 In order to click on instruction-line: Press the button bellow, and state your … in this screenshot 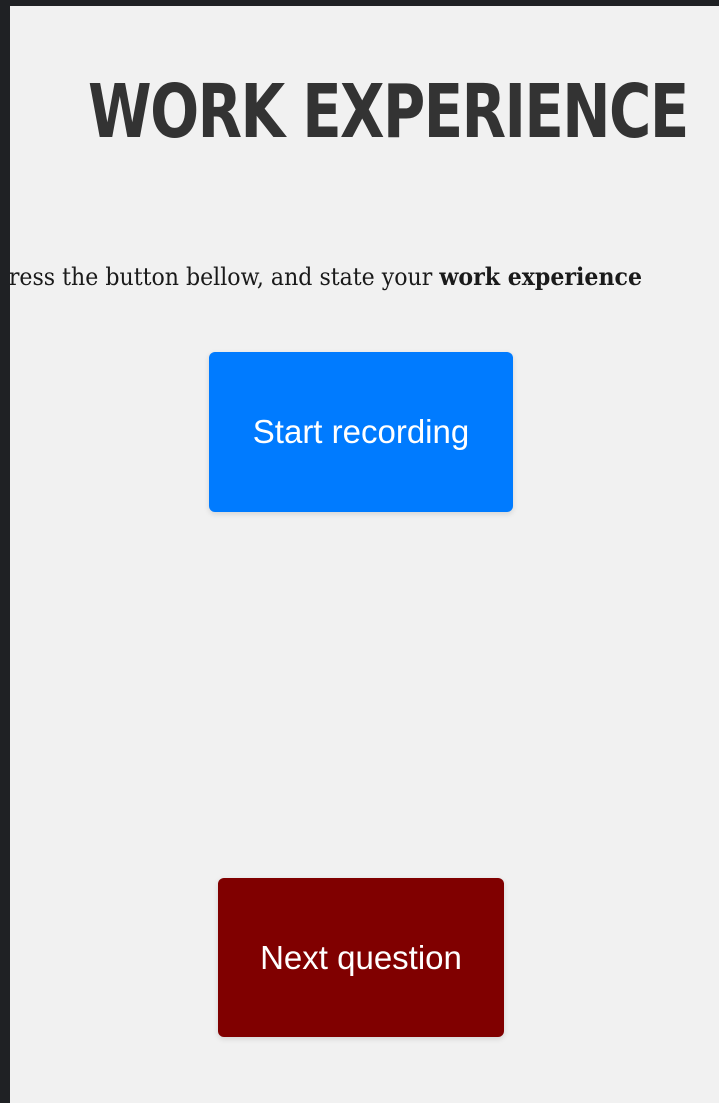, I will do `click(326, 277)`.